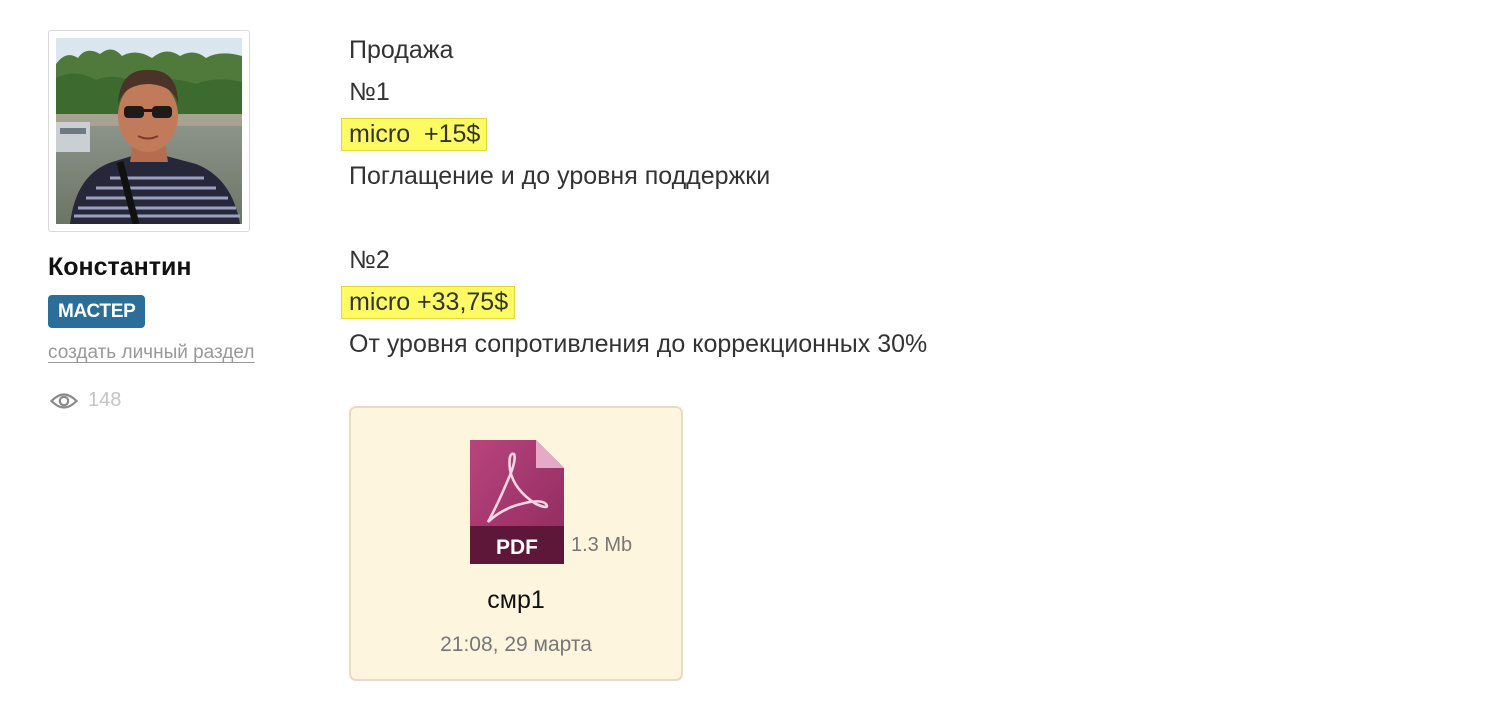 This screenshot has width=1500, height=719. Describe the element at coordinates (517, 547) in the screenshot. I see `pdf-label: PDF` at that location.